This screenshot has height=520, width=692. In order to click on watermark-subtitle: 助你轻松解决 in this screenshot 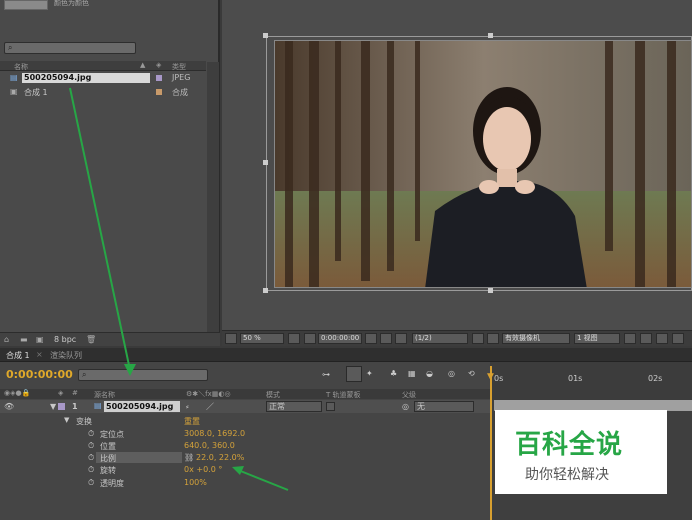, I will do `click(567, 475)`.